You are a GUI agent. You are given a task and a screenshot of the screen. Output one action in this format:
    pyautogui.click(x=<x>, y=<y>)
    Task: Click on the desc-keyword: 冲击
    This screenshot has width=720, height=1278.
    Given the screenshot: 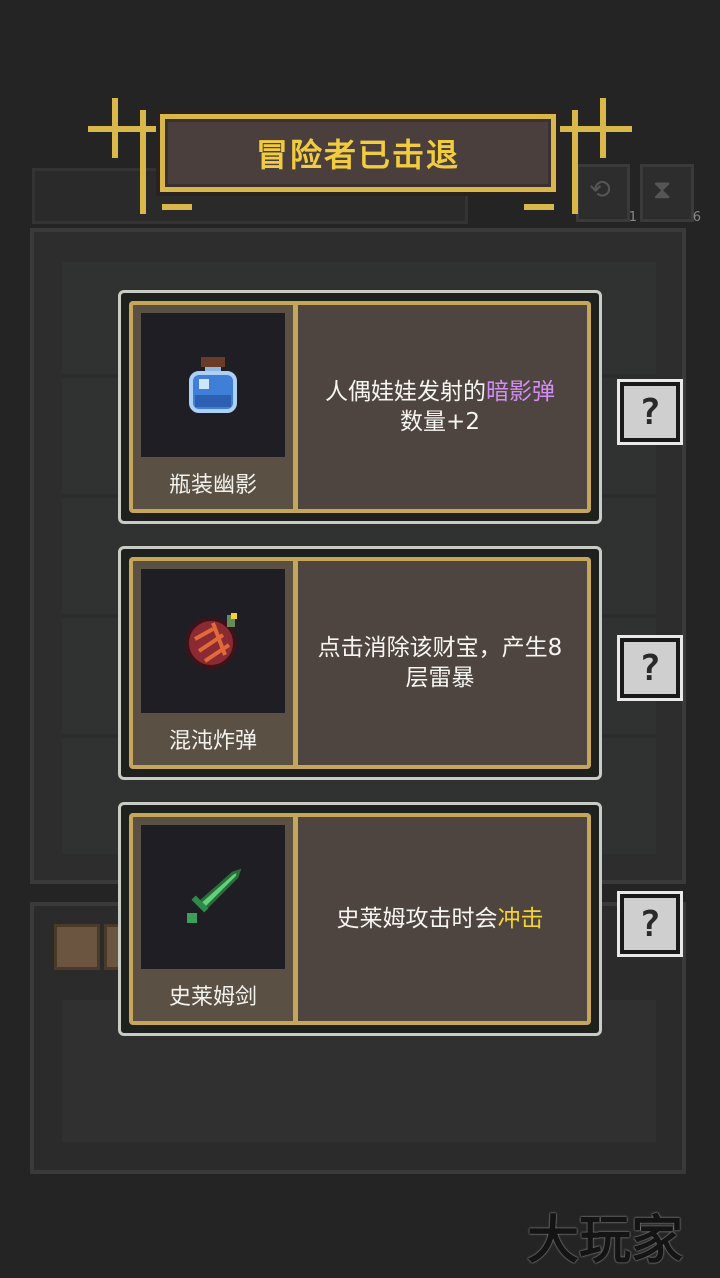 What is the action you would take?
    pyautogui.click(x=520, y=919)
    